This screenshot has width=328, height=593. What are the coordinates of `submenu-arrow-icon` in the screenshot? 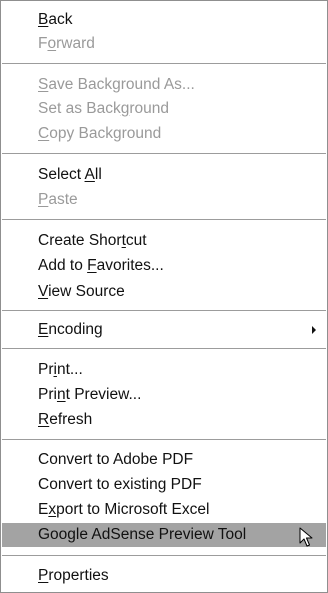 It's located at (314, 330).